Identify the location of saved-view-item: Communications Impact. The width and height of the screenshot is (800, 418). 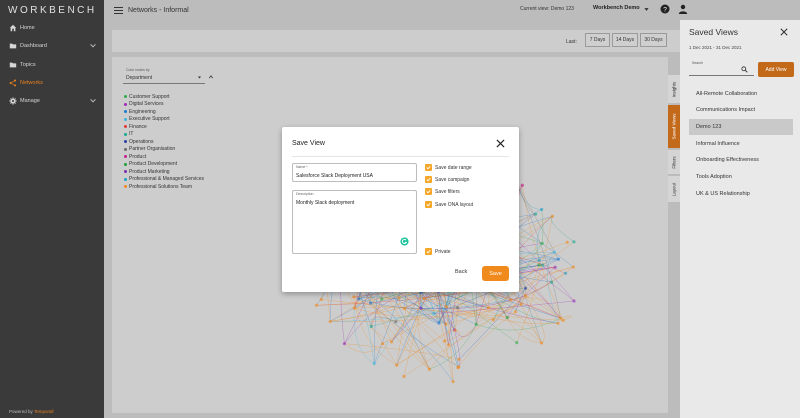
(741, 110).